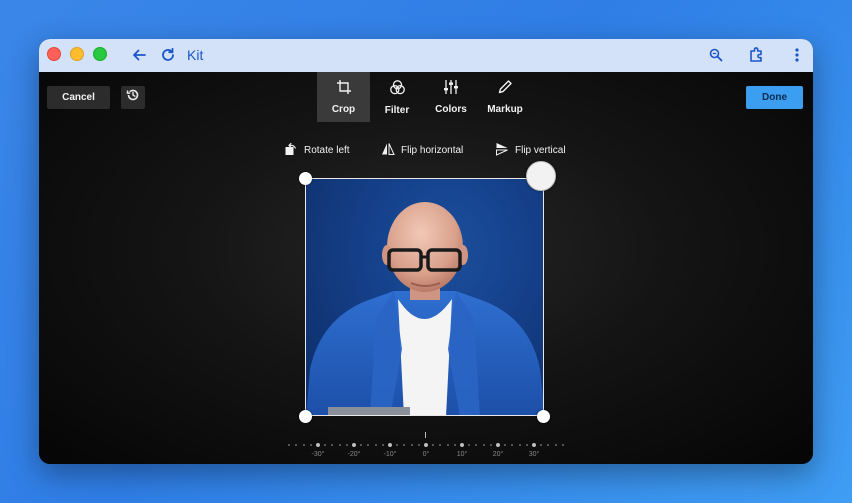 The image size is (852, 503). I want to click on crop-image, so click(424, 297).